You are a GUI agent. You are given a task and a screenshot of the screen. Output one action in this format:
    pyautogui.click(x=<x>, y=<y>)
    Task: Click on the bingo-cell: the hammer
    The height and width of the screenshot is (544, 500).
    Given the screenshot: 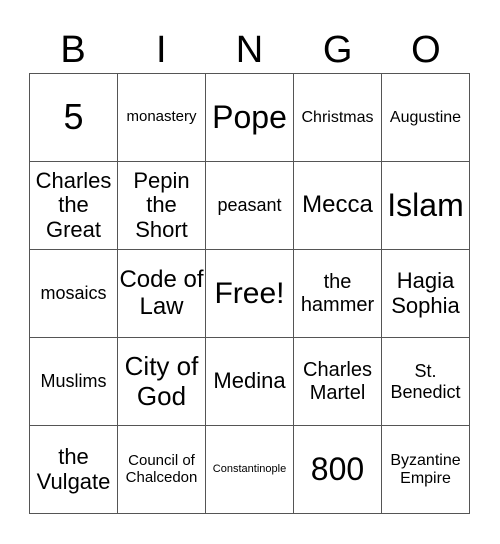 What is the action you would take?
    pyautogui.click(x=337, y=293)
    